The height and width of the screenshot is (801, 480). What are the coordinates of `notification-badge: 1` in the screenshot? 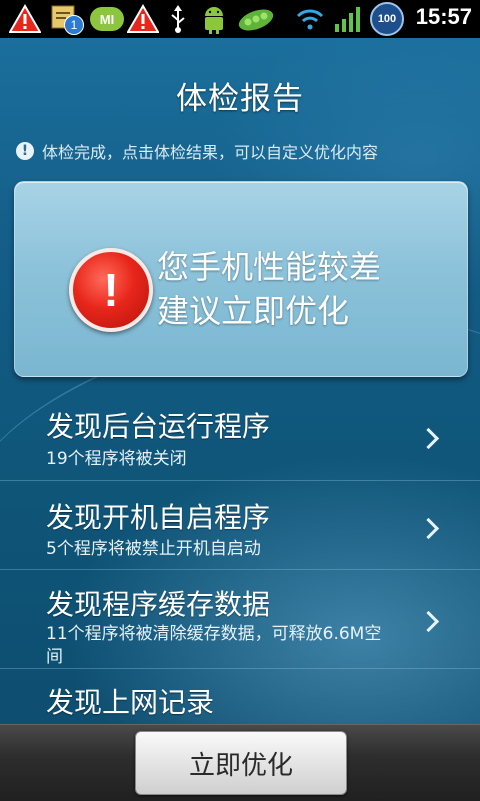 It's located at (74, 25).